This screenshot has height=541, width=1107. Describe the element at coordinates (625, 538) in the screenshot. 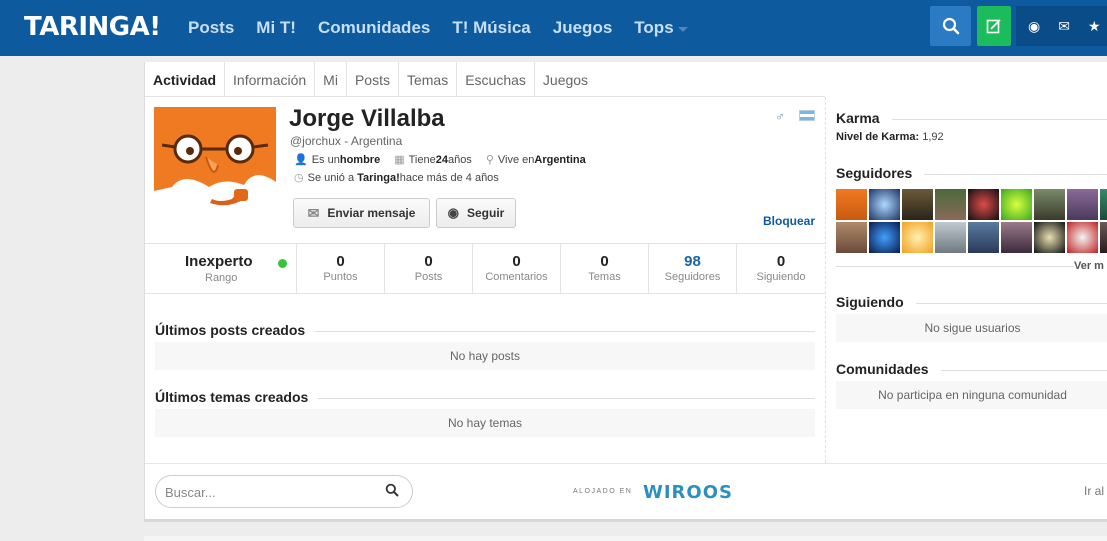

I see `next-panel-edge` at that location.